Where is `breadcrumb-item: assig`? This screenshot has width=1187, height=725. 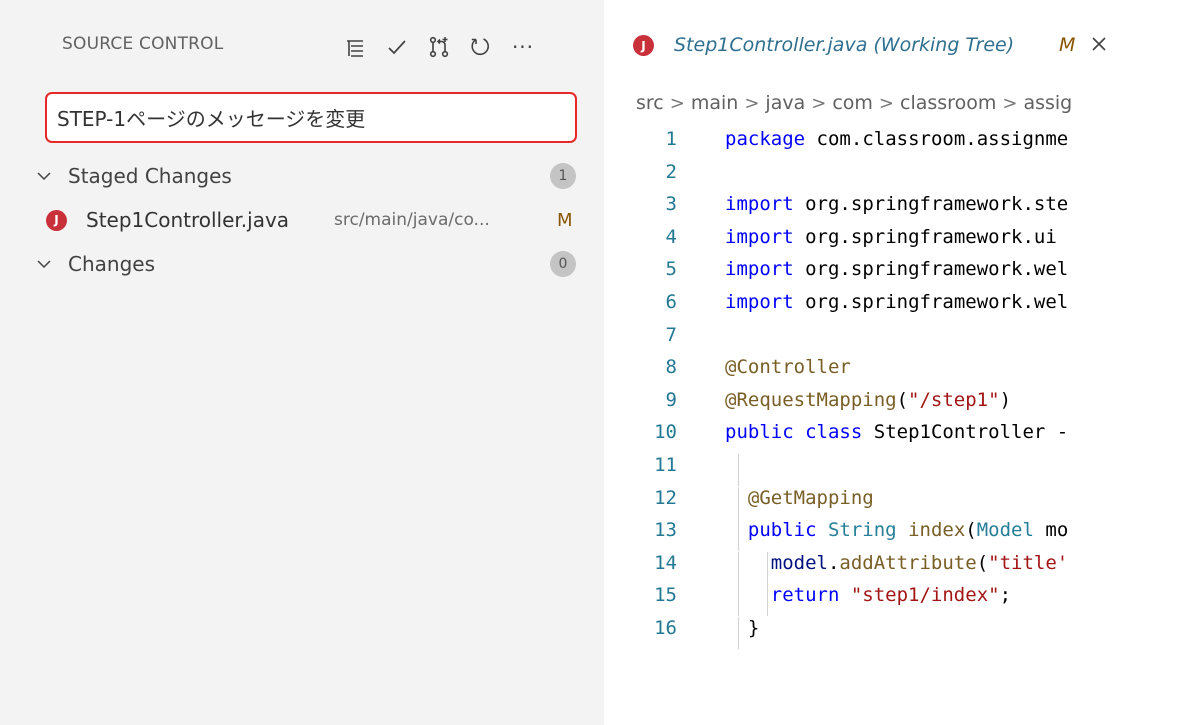
breadcrumb-item: assig is located at coordinates (1047, 103).